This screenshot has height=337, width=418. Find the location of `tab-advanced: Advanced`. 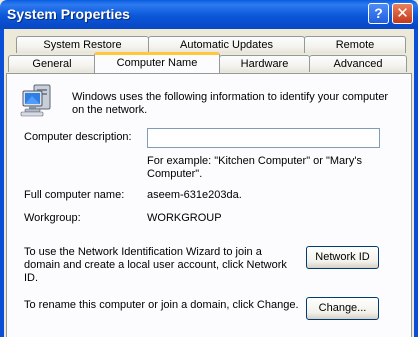

tab-advanced: Advanced is located at coordinates (358, 63).